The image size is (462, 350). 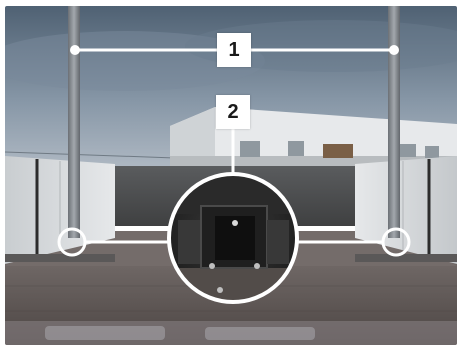 What do you see at coordinates (75, 50) in the screenshot?
I see `callout-1-anchor-left` at bounding box center [75, 50].